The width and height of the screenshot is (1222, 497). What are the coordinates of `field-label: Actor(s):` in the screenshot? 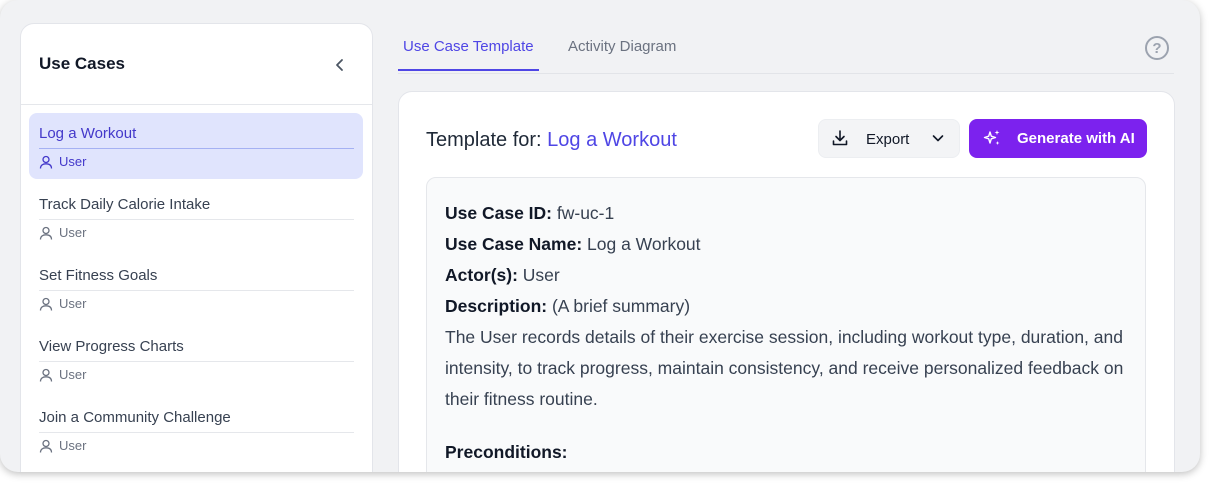 It's located at (481, 275).